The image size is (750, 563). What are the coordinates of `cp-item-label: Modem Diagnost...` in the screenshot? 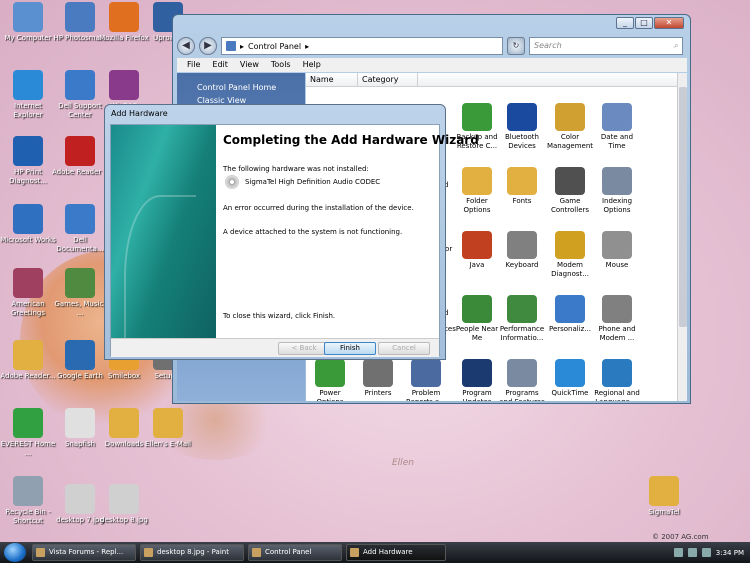 It's located at (570, 269).